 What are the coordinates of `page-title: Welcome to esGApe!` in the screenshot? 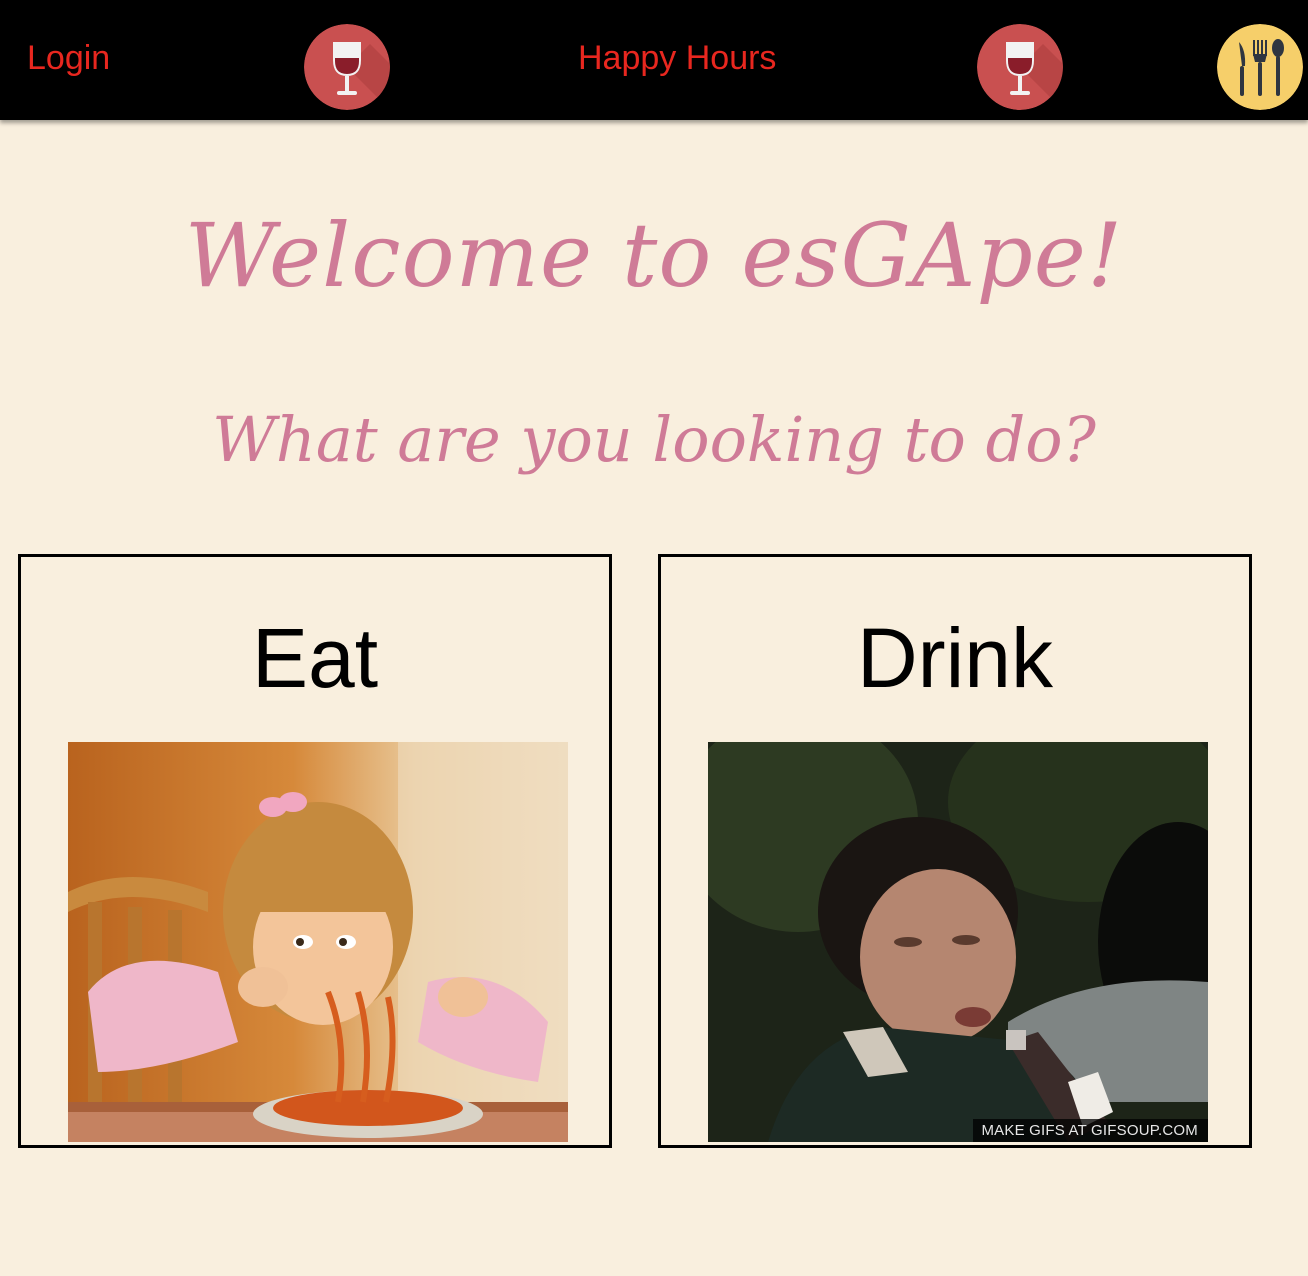 It's located at (654, 255).